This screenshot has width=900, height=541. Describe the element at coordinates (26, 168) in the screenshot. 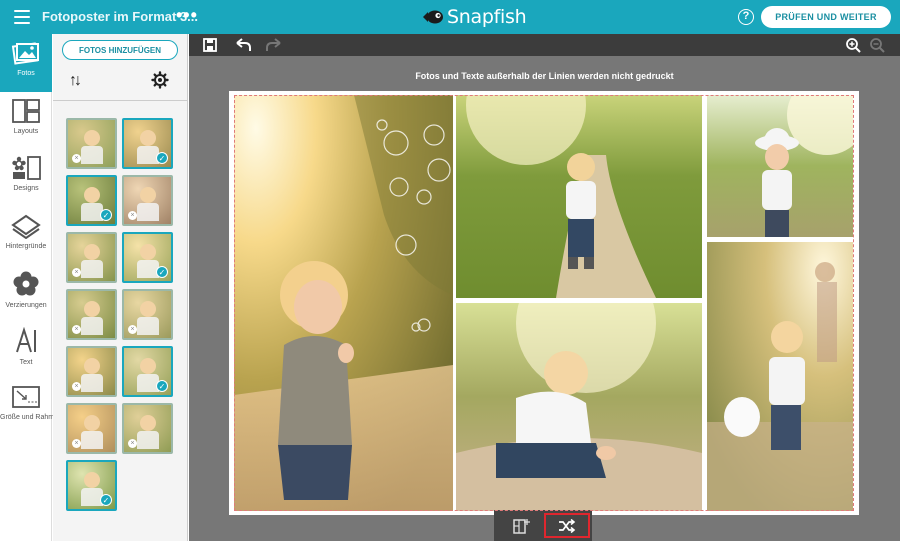

I see `designs-icon` at that location.